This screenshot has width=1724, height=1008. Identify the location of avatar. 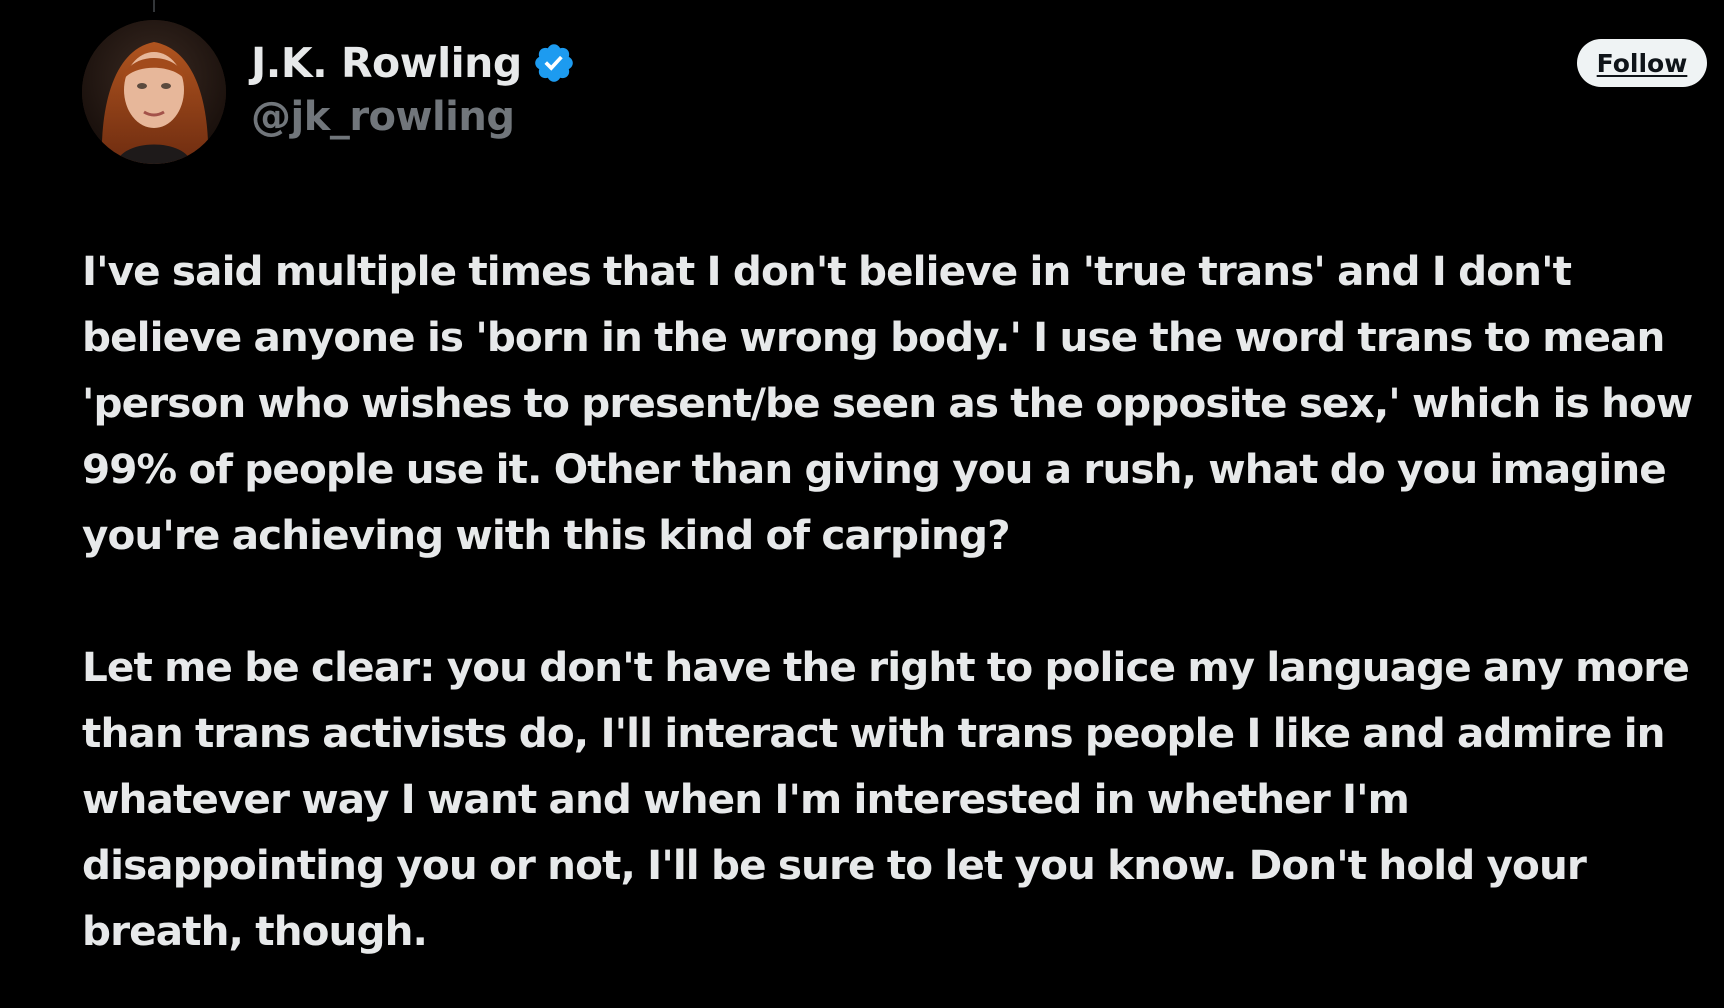
(154, 92).